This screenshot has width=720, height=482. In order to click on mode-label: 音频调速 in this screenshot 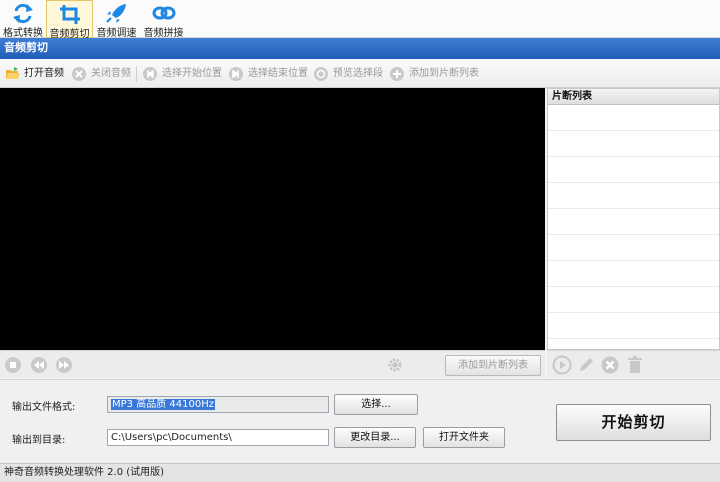, I will do `click(116, 33)`.